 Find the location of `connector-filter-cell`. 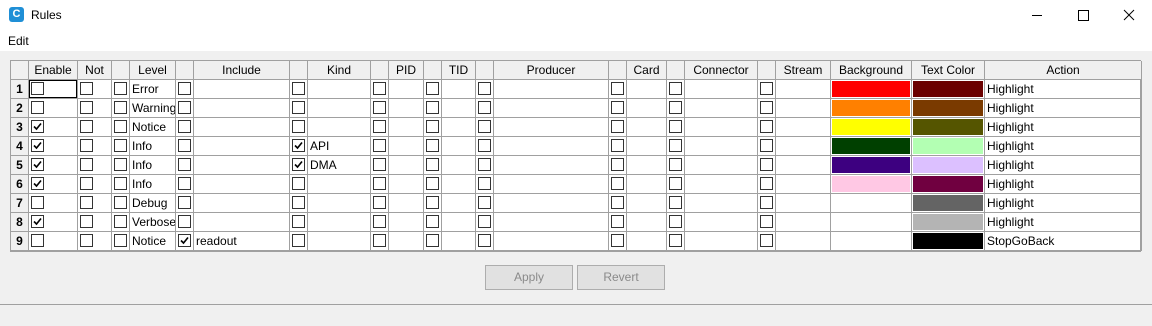

connector-filter-cell is located at coordinates (676, 241).